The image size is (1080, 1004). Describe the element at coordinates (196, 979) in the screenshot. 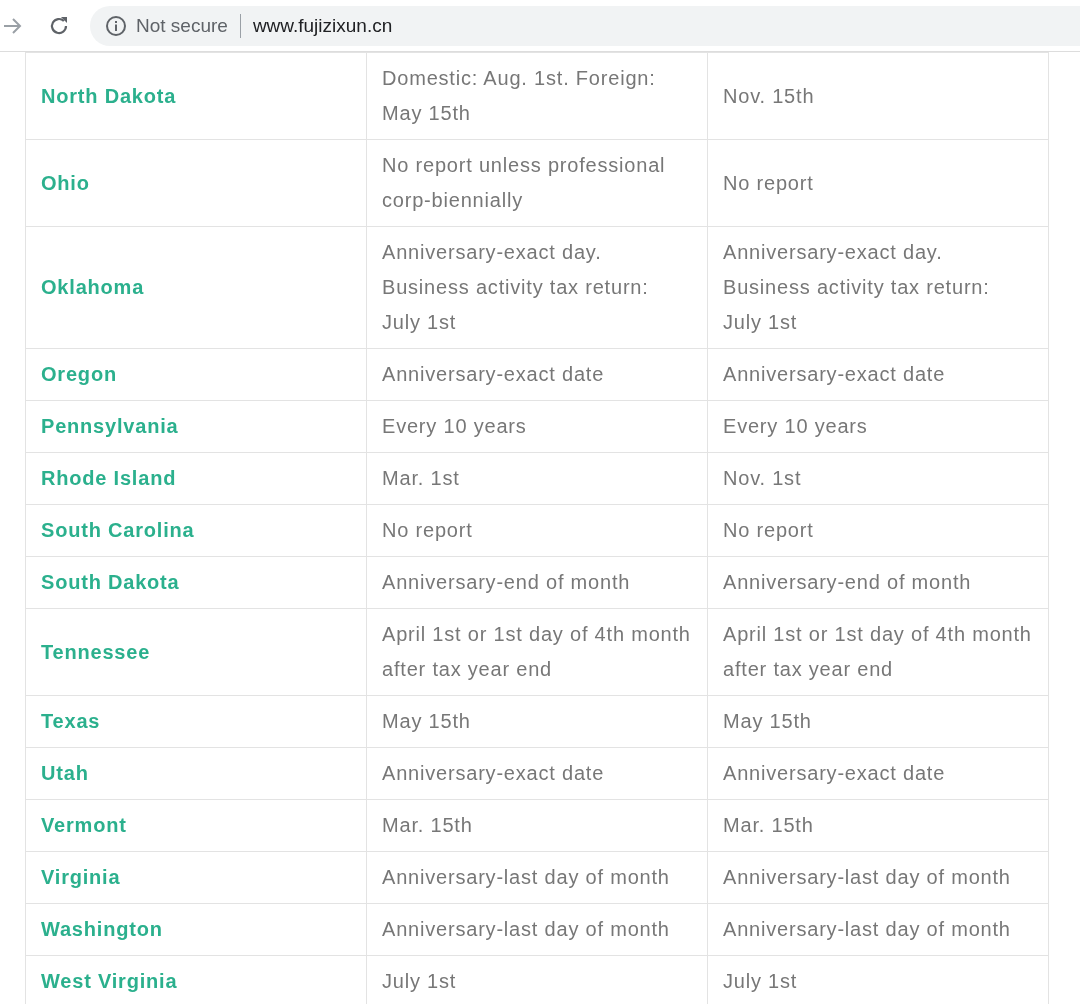

I see `state-cell: West Virginia` at that location.